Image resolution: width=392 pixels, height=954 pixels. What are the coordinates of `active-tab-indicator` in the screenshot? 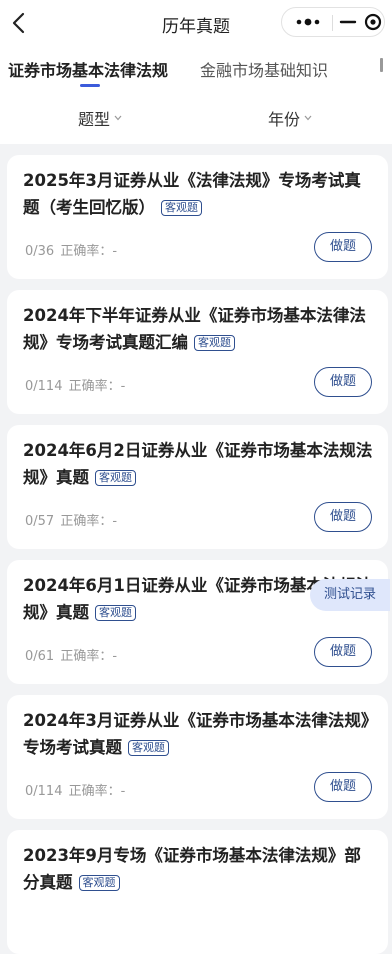 It's located at (90, 85).